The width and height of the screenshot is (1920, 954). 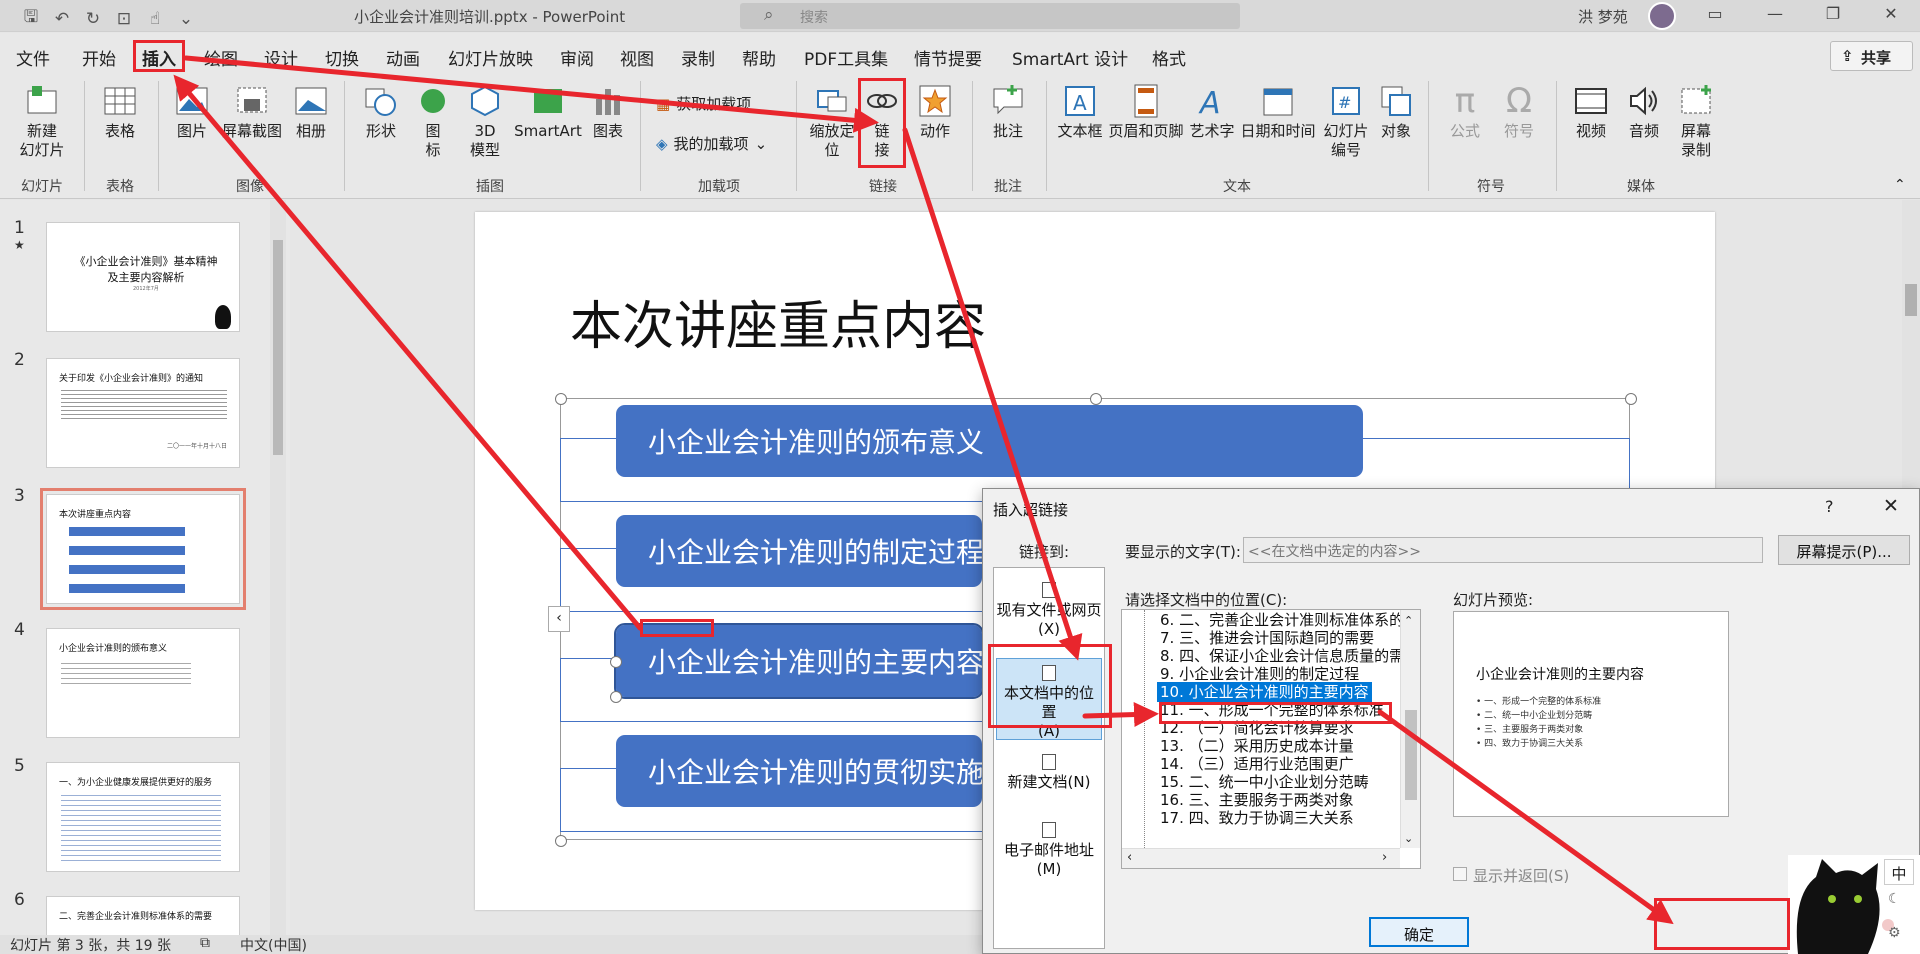 What do you see at coordinates (143, 277) in the screenshot?
I see `slide-thumbnail: 《小企业会计准则》基本精神及主要内容解析 2012年7月` at bounding box center [143, 277].